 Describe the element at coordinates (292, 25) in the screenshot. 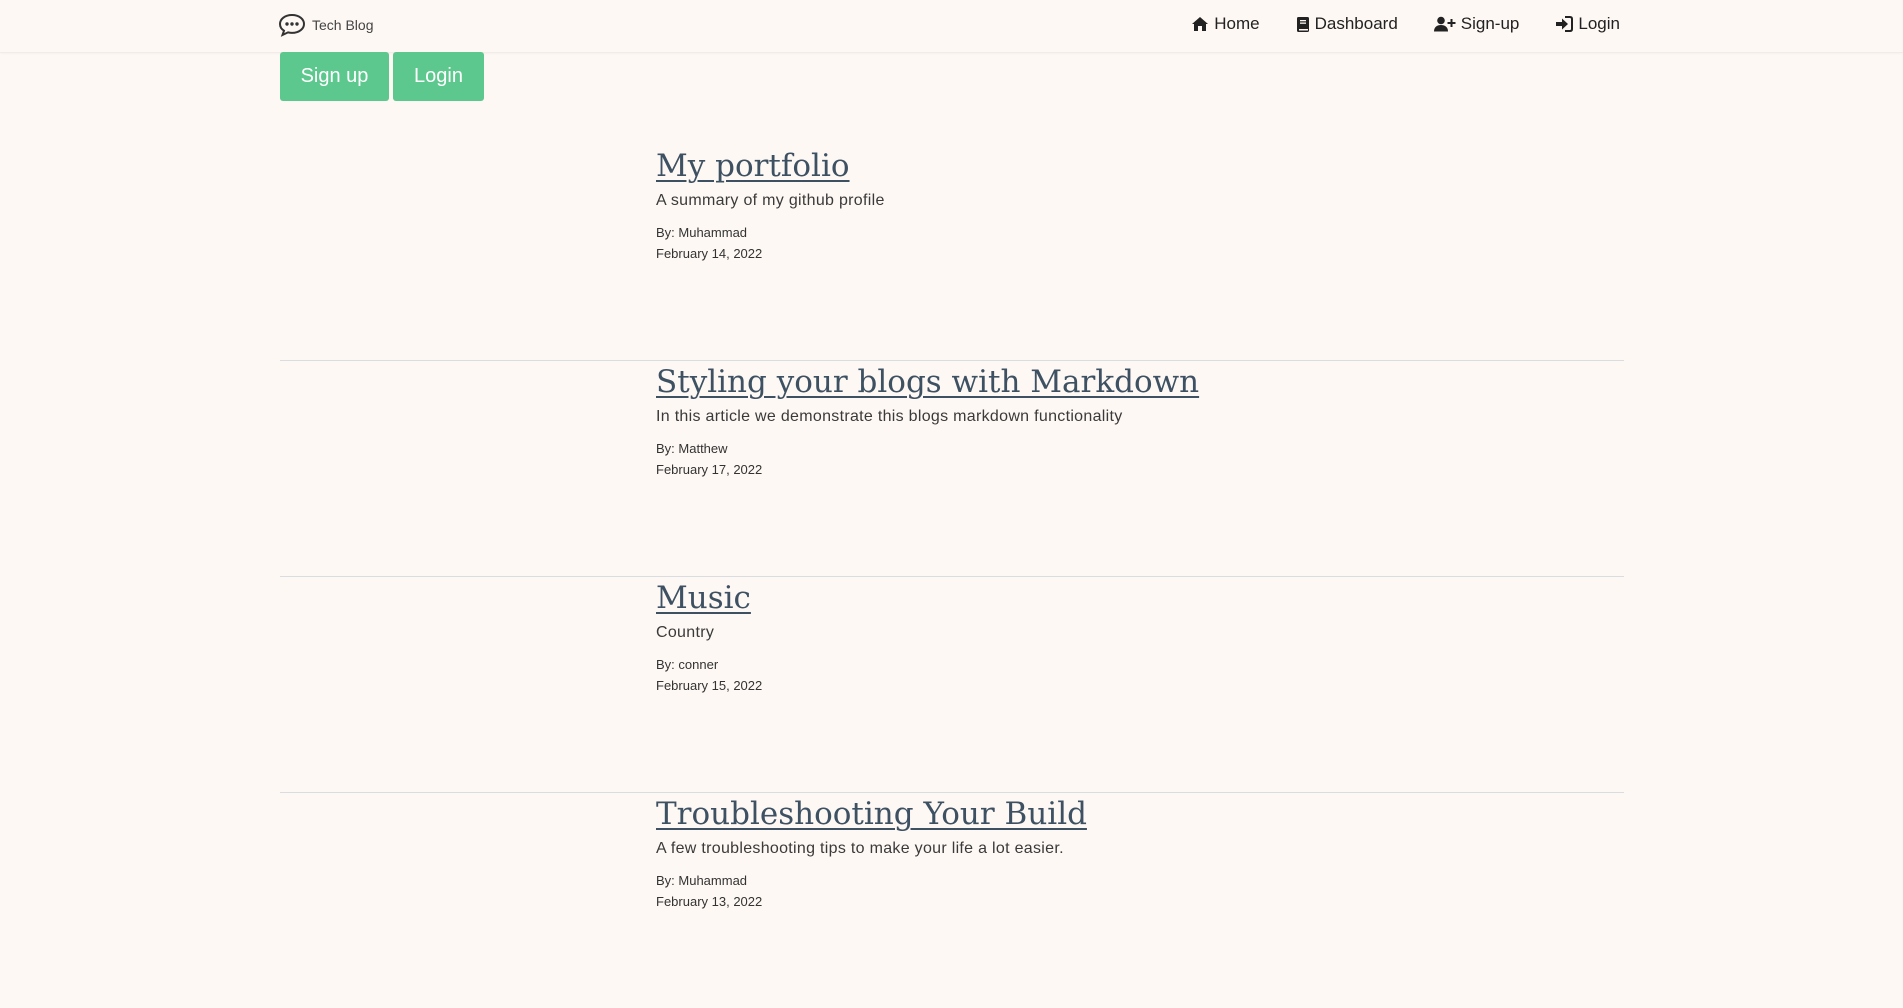

I see `chat-bubble-icon` at that location.